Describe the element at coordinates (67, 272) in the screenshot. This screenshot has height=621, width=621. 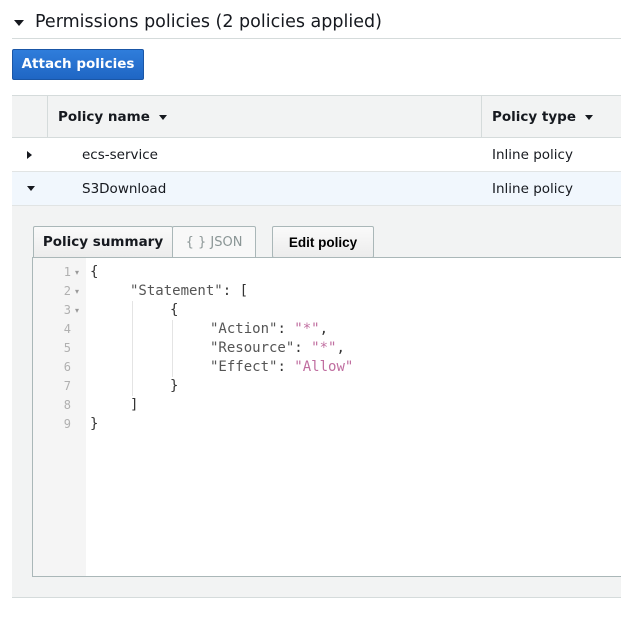
I see `line-number: 1` at that location.